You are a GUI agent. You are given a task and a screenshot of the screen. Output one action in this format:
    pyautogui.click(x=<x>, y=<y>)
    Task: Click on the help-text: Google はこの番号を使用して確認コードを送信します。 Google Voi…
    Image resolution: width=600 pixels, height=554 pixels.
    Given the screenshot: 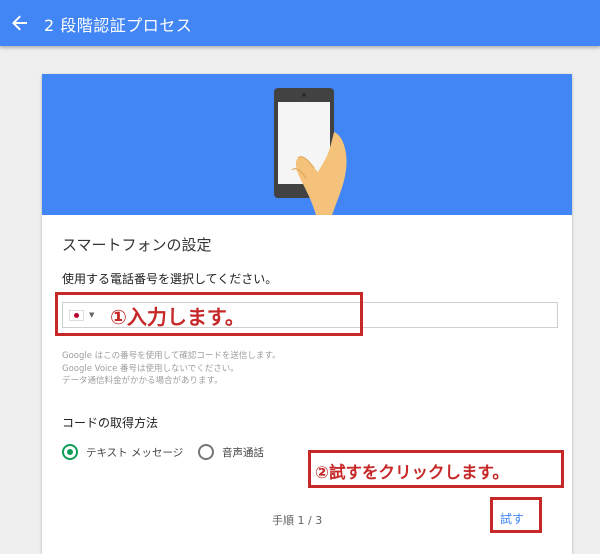 What is the action you would take?
    pyautogui.click(x=171, y=369)
    